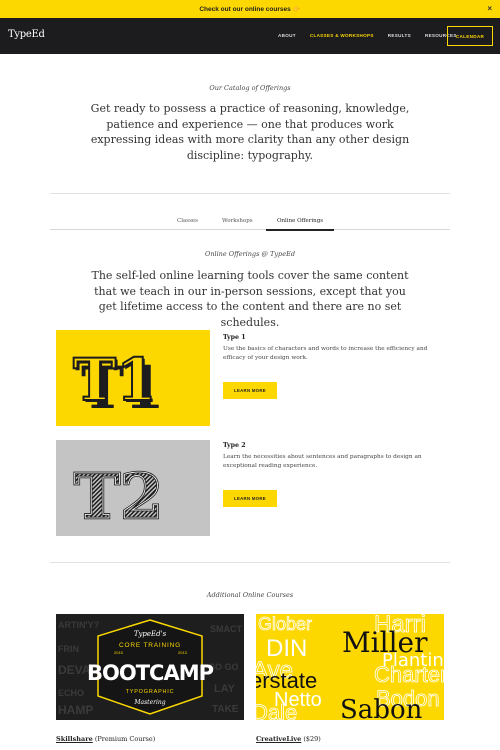 Image resolution: width=500 pixels, height=750 pixels. Describe the element at coordinates (287, 35) in the screenshot. I see `nav-link-about: ABOUT` at that location.